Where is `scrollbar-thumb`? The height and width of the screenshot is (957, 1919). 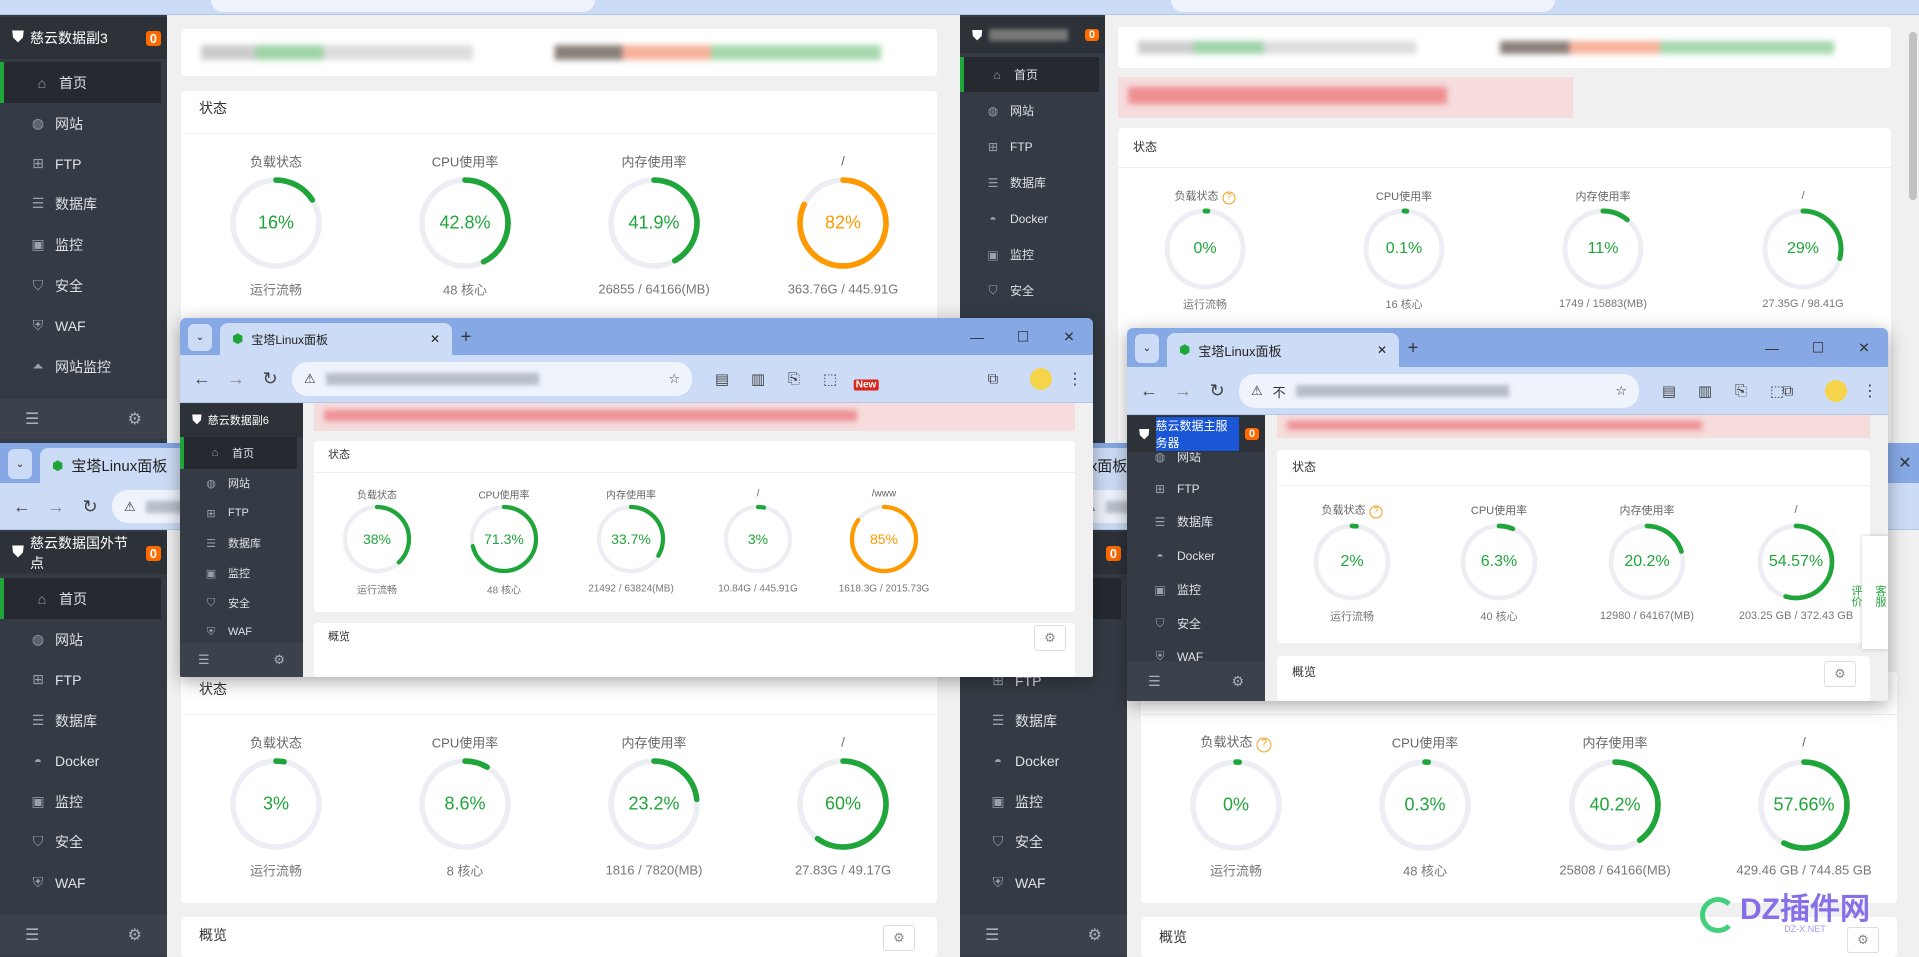
scrollbar-thumb is located at coordinates (1913, 116).